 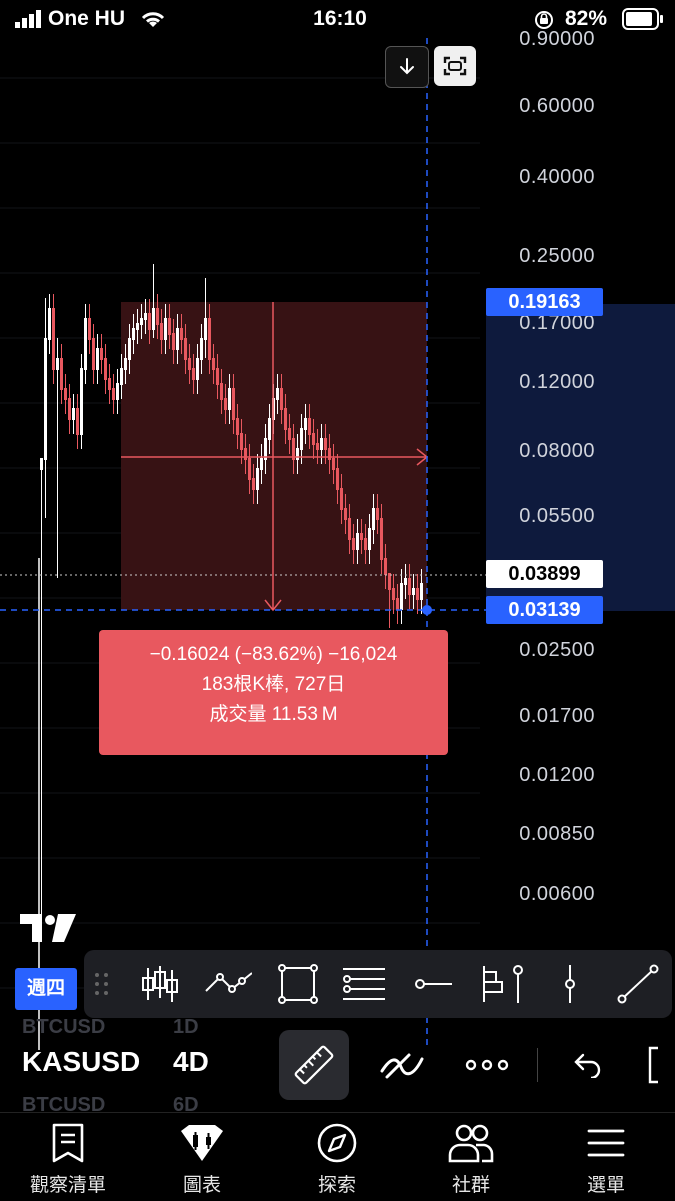 I want to click on nav-watchlist: 觀察清單, so click(x=68, y=1160).